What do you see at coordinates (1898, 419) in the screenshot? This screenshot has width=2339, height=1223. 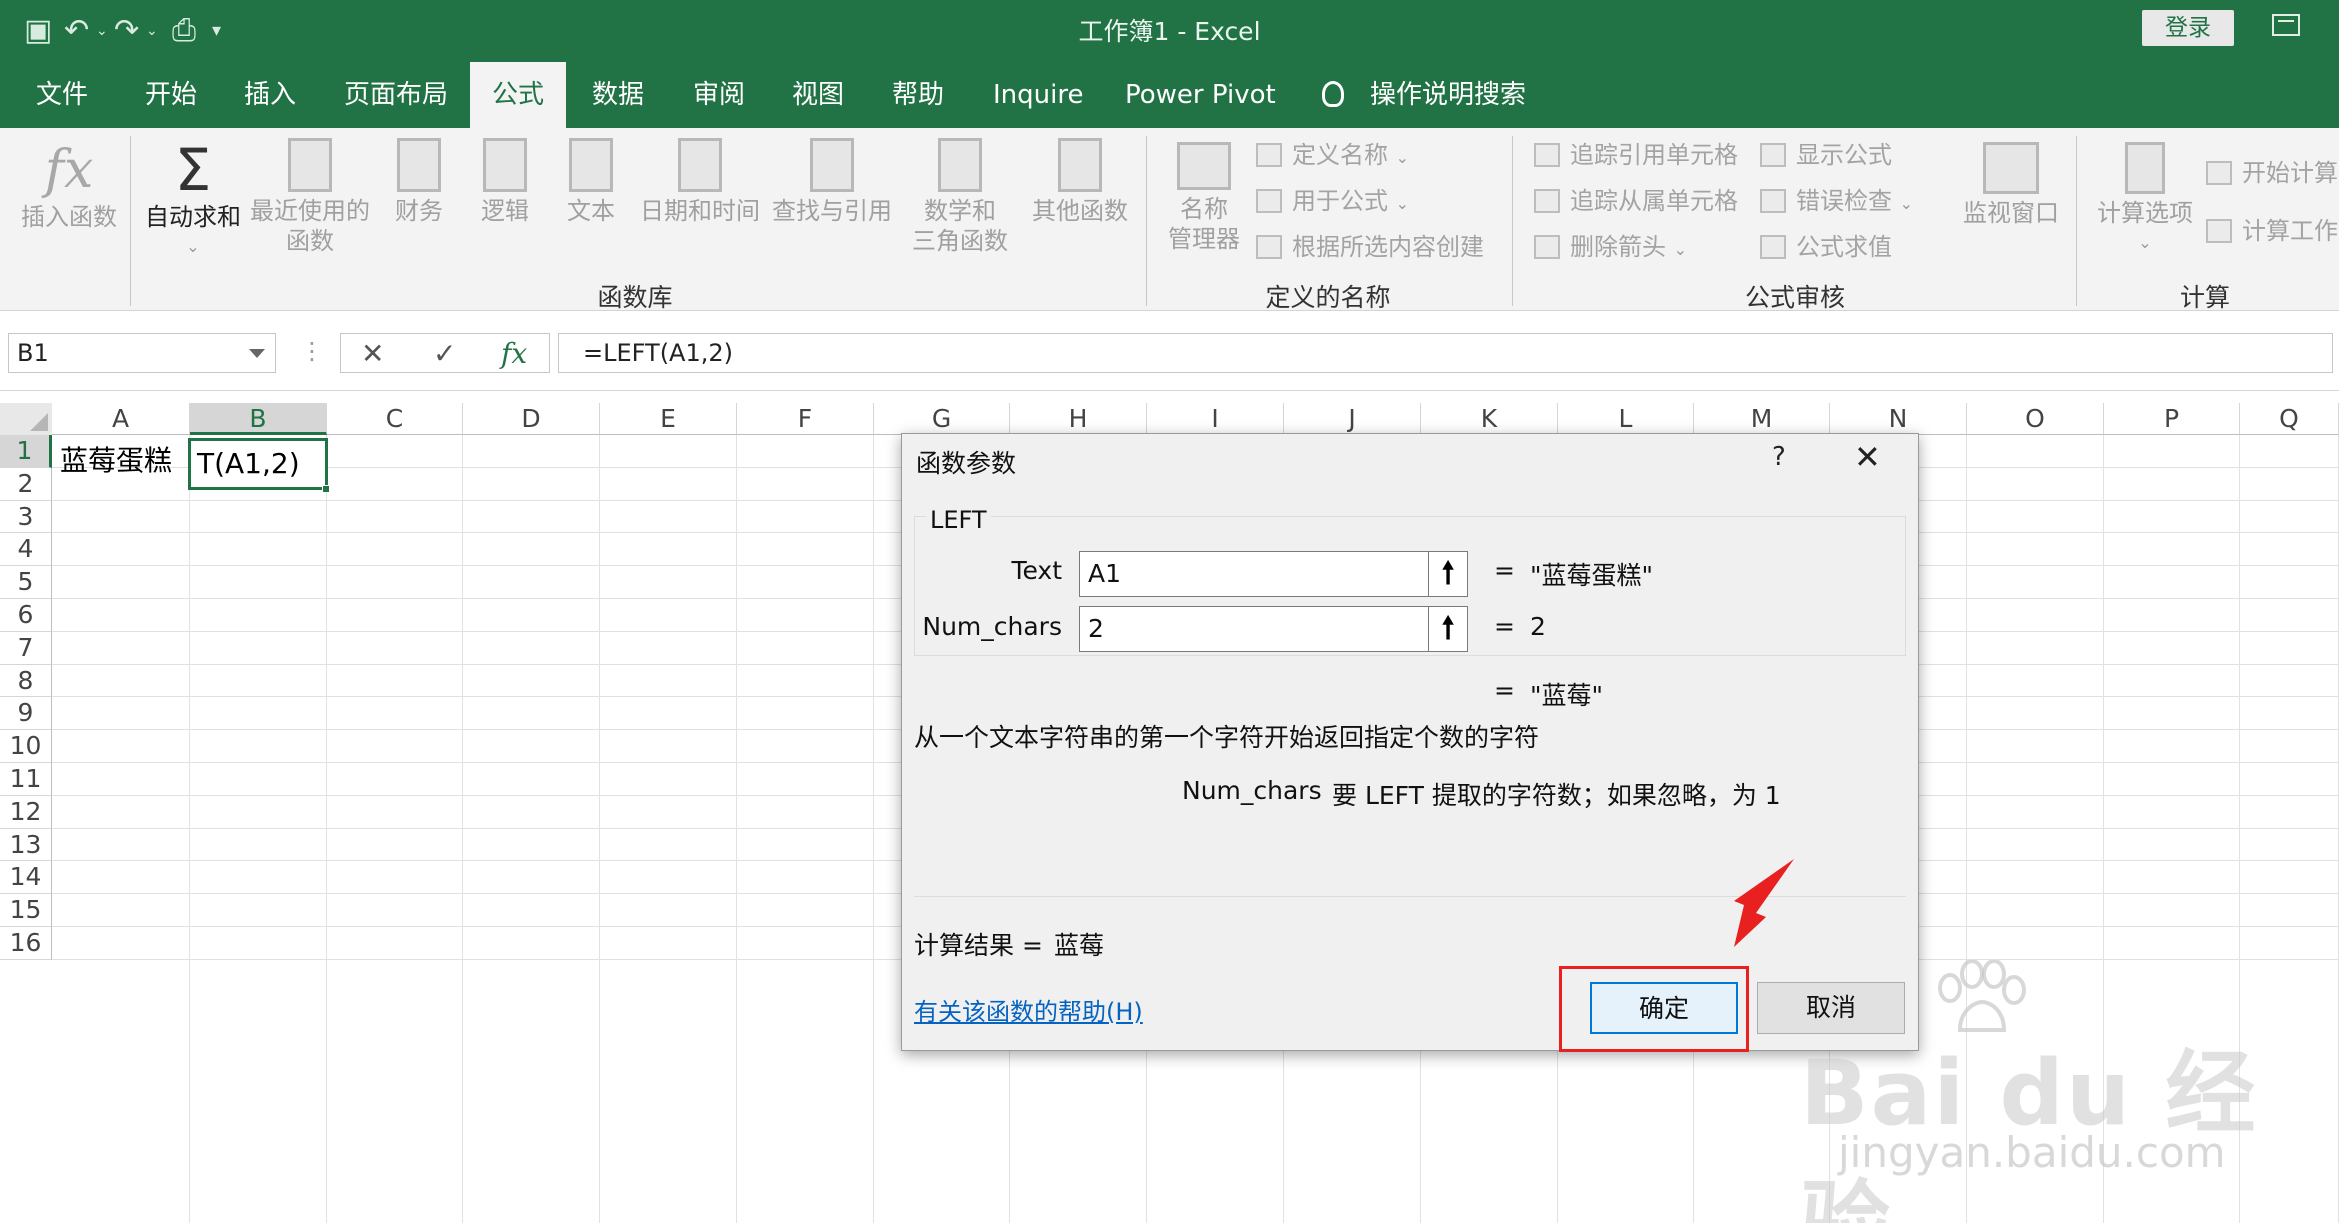 I see `column-header-n: N` at bounding box center [1898, 419].